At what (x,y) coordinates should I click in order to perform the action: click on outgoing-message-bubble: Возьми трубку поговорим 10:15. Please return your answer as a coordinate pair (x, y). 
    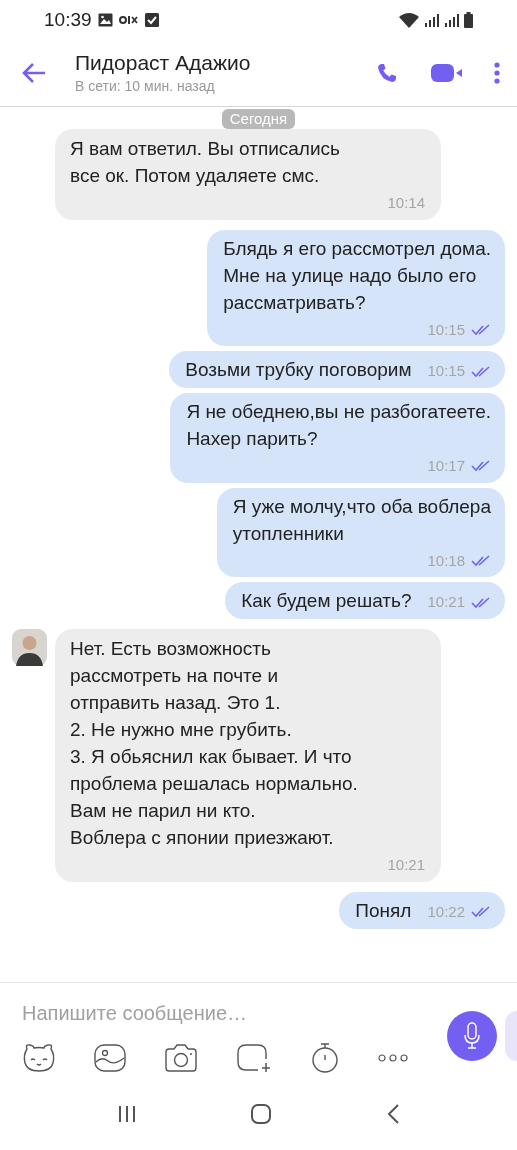
    Looking at the image, I should click on (337, 369).